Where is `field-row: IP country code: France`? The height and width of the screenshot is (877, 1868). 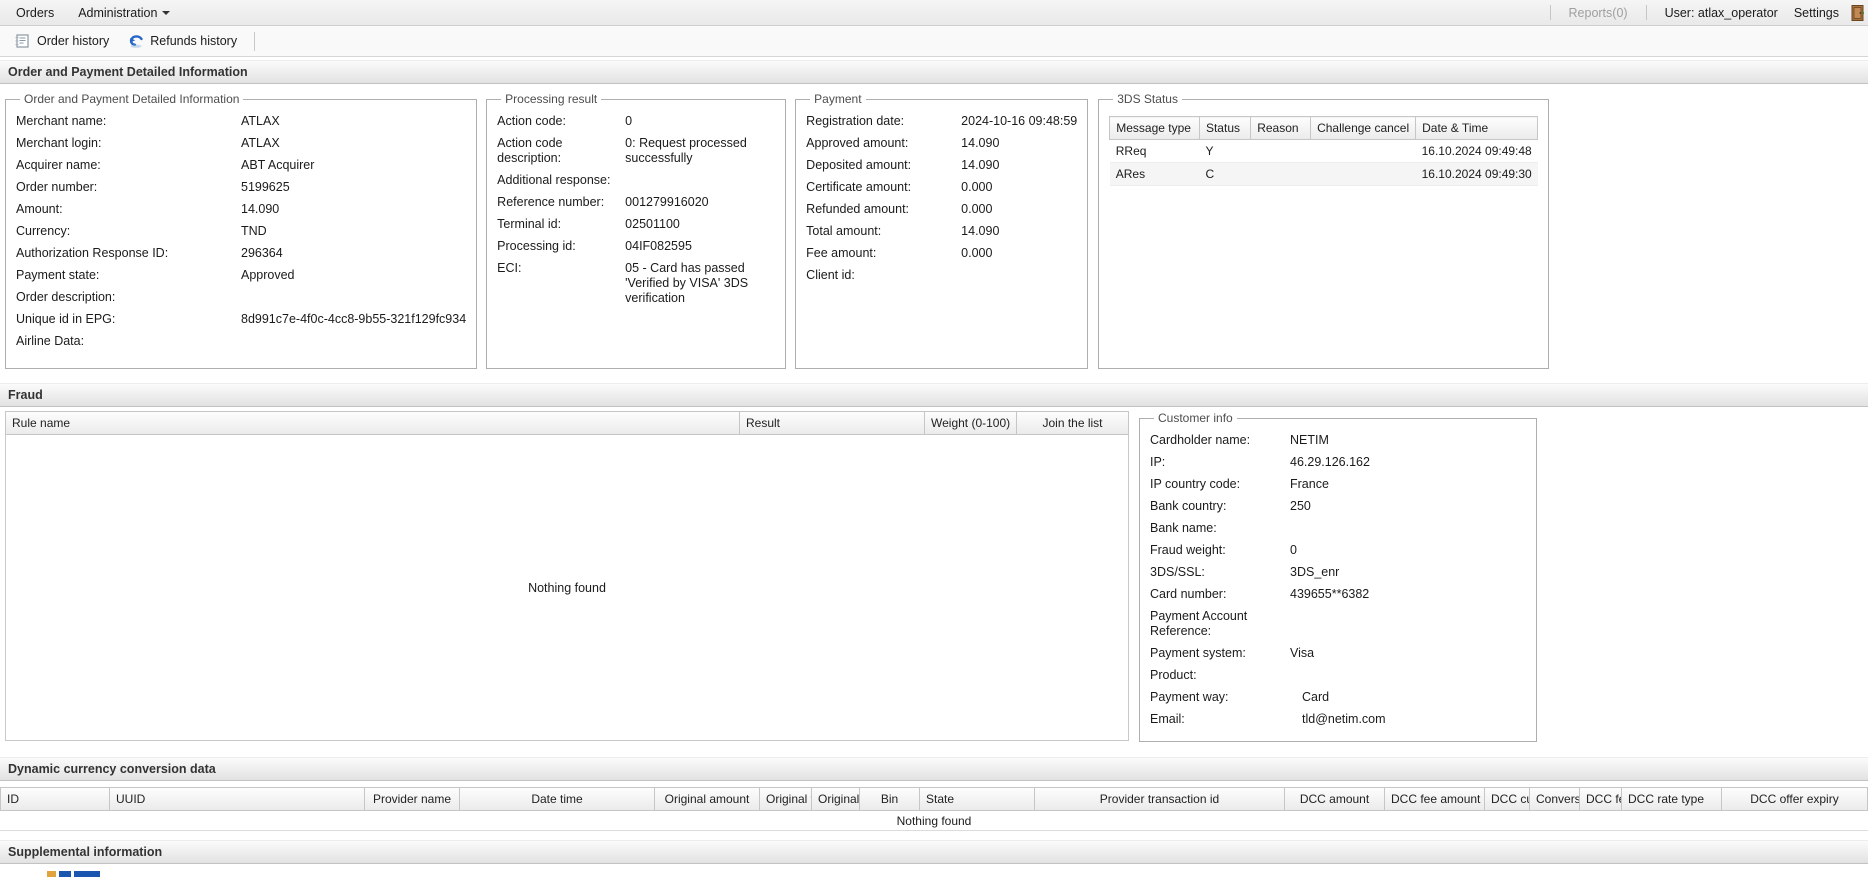 field-row: IP country code: France is located at coordinates (1338, 484).